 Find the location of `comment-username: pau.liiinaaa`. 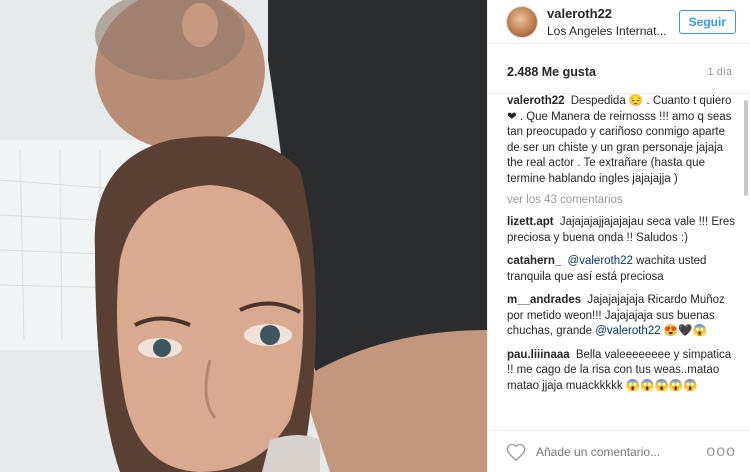

comment-username: pau.liiinaaa is located at coordinates (538, 355).